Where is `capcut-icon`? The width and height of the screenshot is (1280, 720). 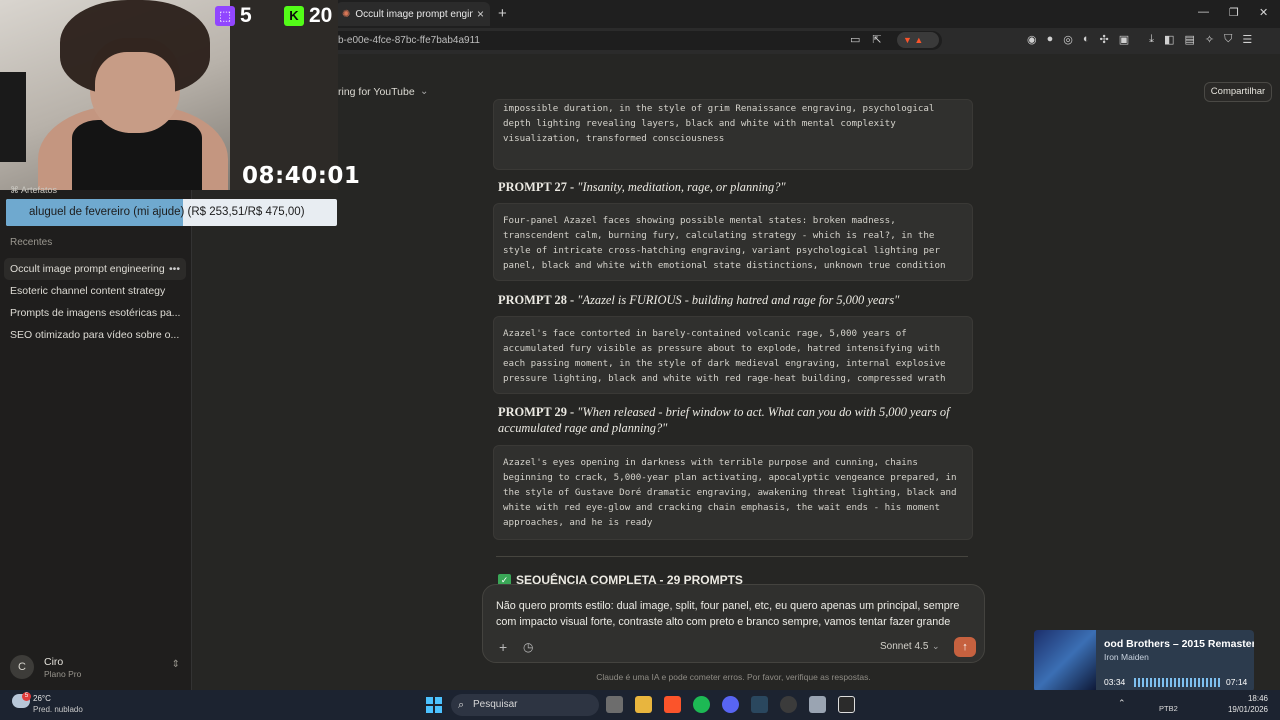 capcut-icon is located at coordinates (846, 704).